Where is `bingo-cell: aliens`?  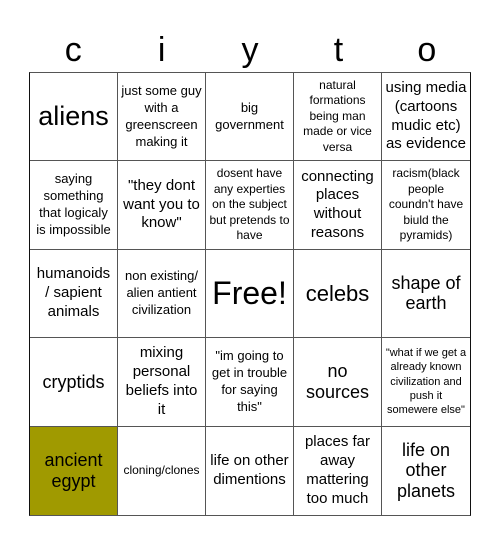 bingo-cell: aliens is located at coordinates (74, 117).